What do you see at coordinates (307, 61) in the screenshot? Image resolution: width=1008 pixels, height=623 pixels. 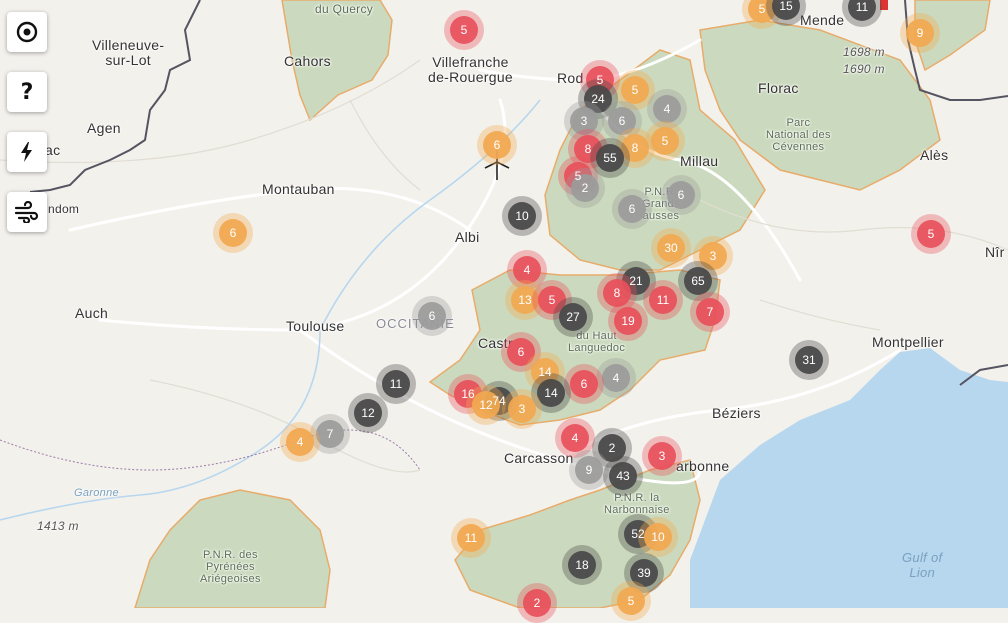 I see `place-cahors: Cahors` at bounding box center [307, 61].